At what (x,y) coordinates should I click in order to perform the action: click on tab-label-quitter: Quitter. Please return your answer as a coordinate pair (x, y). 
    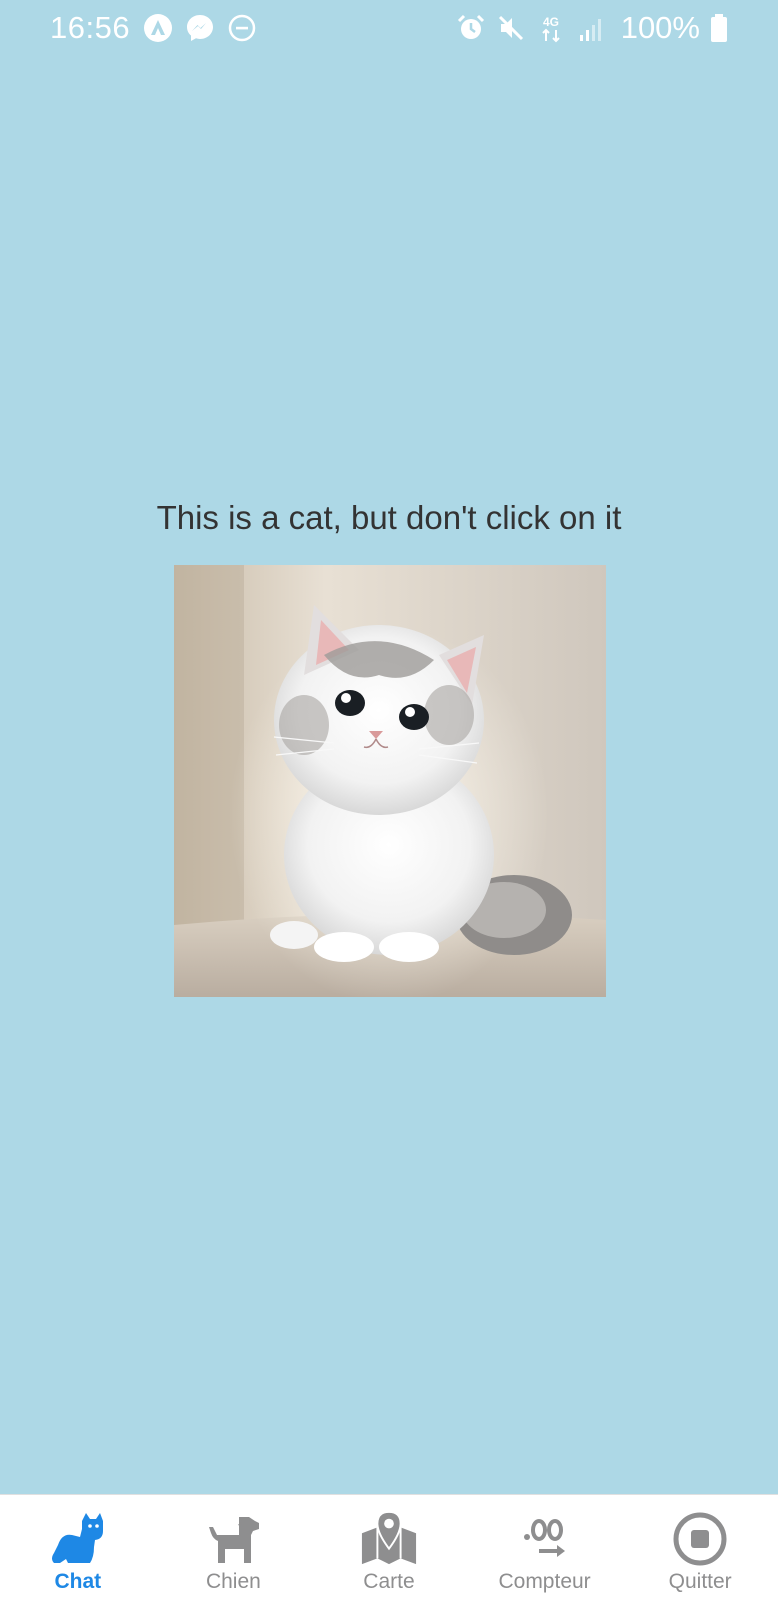
    Looking at the image, I should click on (700, 1581).